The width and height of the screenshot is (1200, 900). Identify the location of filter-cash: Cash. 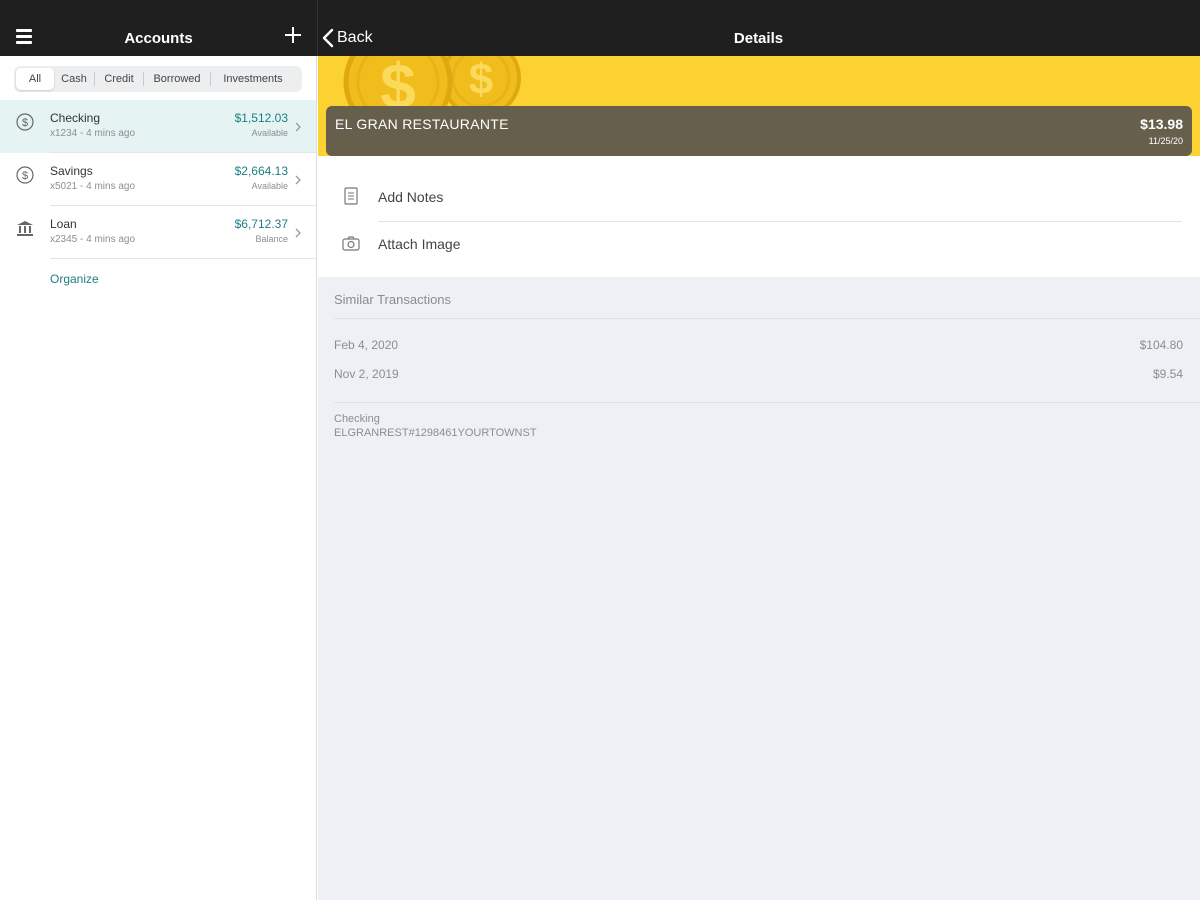
(74, 79).